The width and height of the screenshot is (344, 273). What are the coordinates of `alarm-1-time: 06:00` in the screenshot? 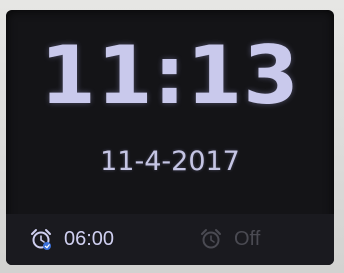 It's located at (89, 238).